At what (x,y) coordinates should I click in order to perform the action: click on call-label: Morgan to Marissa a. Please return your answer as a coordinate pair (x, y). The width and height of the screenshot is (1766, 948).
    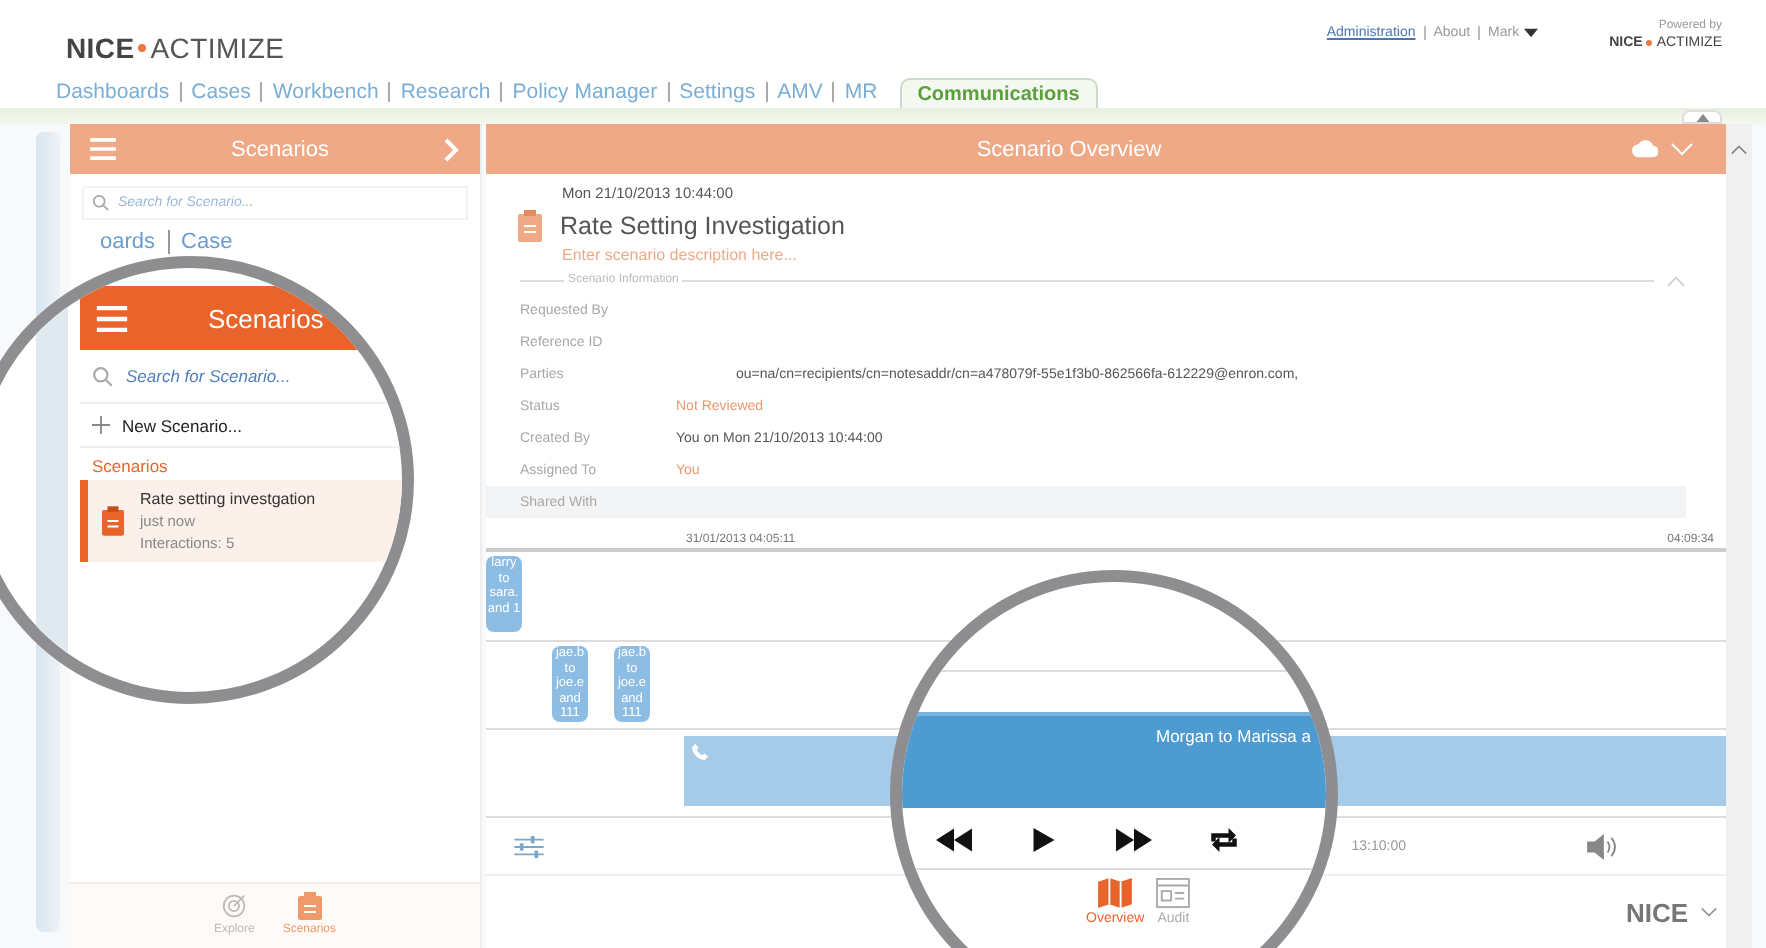
    Looking at the image, I should click on (1233, 738).